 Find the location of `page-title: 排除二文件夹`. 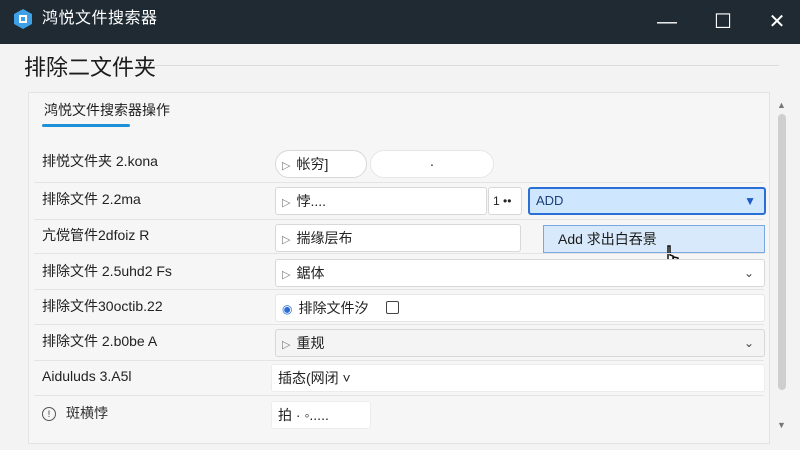

page-title: 排除二文件夹 is located at coordinates (90, 67).